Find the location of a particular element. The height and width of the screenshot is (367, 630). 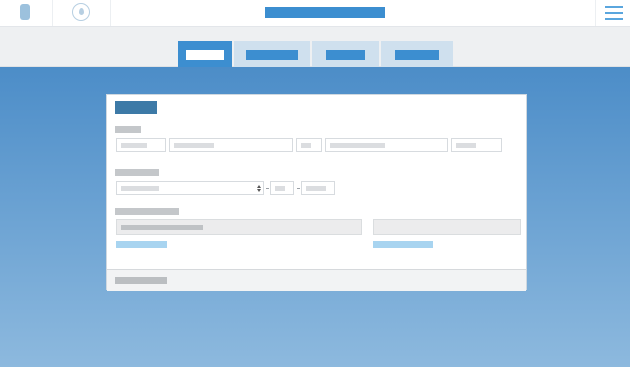

account-label is located at coordinates (147, 211).